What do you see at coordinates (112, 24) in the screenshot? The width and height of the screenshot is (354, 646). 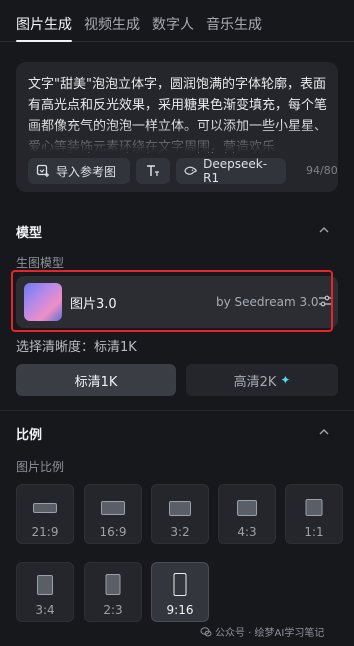 I see `tab-video-generation: 视频生成` at bounding box center [112, 24].